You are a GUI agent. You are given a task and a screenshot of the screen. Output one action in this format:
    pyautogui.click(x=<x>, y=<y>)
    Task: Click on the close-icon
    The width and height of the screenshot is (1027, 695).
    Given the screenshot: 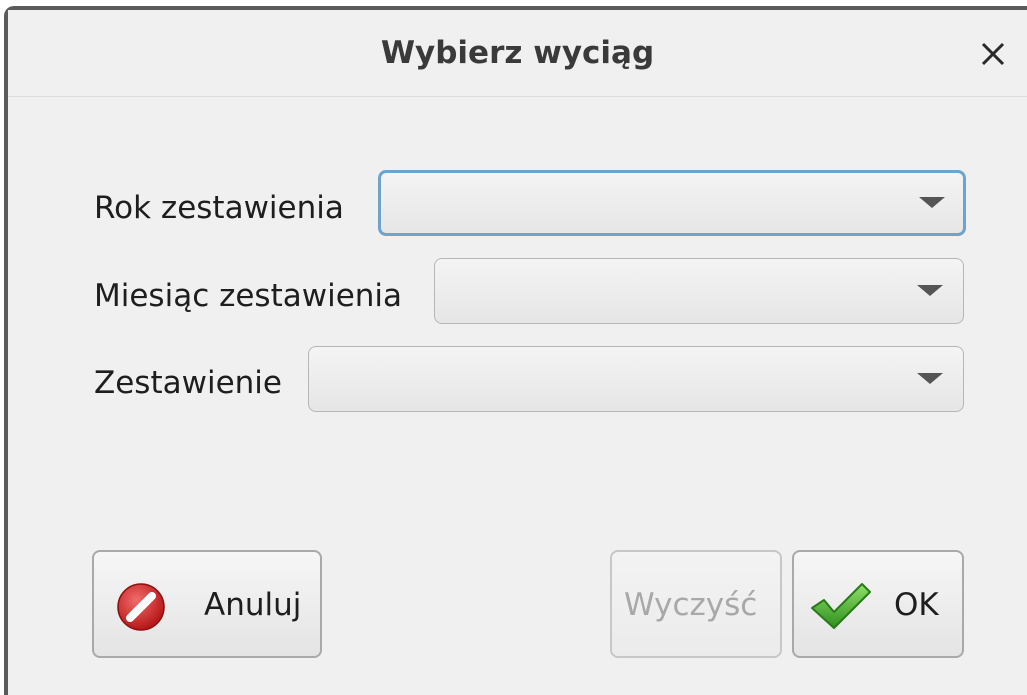 What is the action you would take?
    pyautogui.click(x=993, y=54)
    